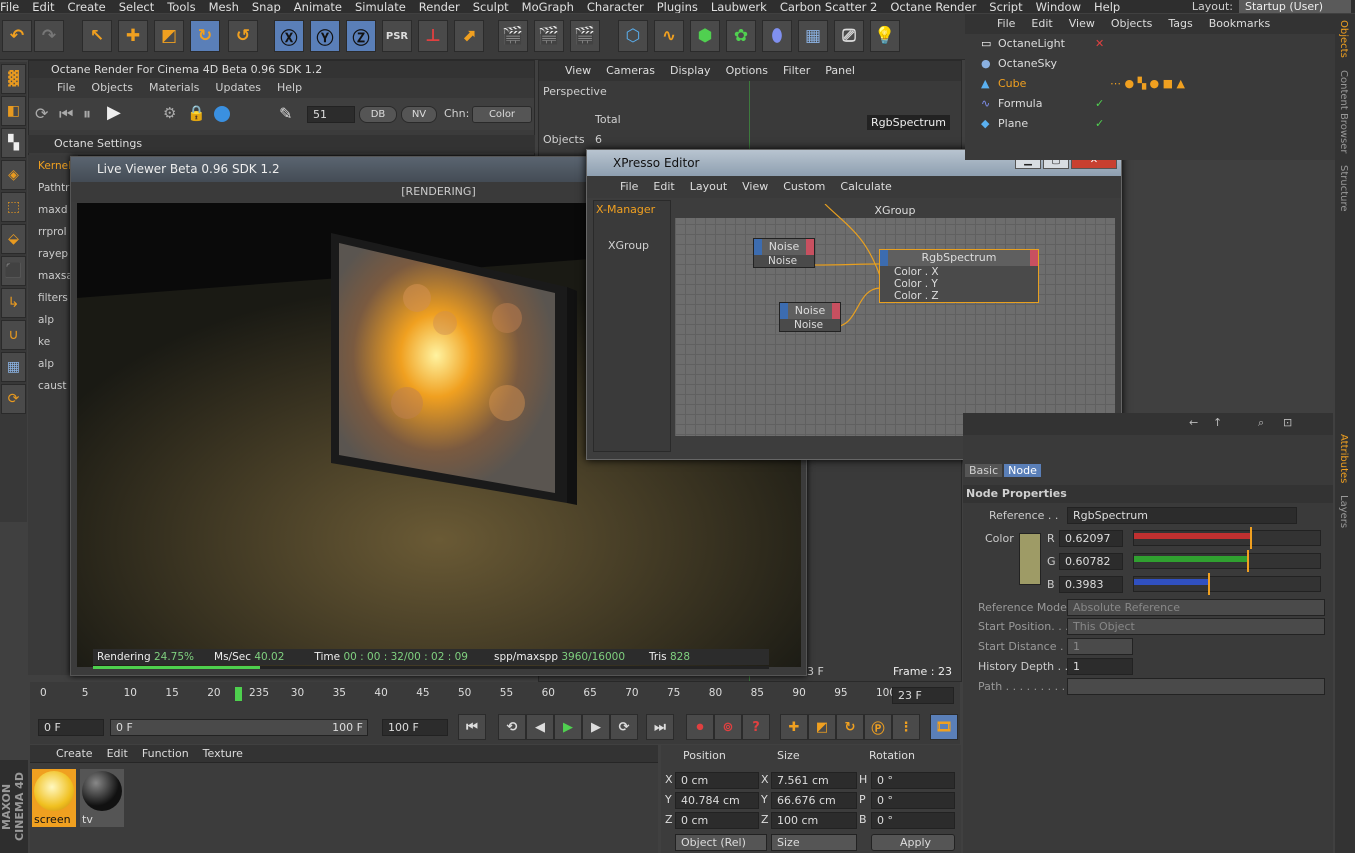 The height and width of the screenshot is (853, 1355). What do you see at coordinates (74, 753) in the screenshot?
I see `mat-menu-create: Create` at bounding box center [74, 753].